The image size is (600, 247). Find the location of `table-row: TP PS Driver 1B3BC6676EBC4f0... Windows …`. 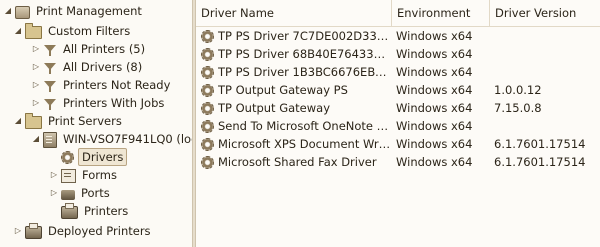

table-row: TP PS Driver 1B3BC6676EBC4f0... Windows … is located at coordinates (398, 72).